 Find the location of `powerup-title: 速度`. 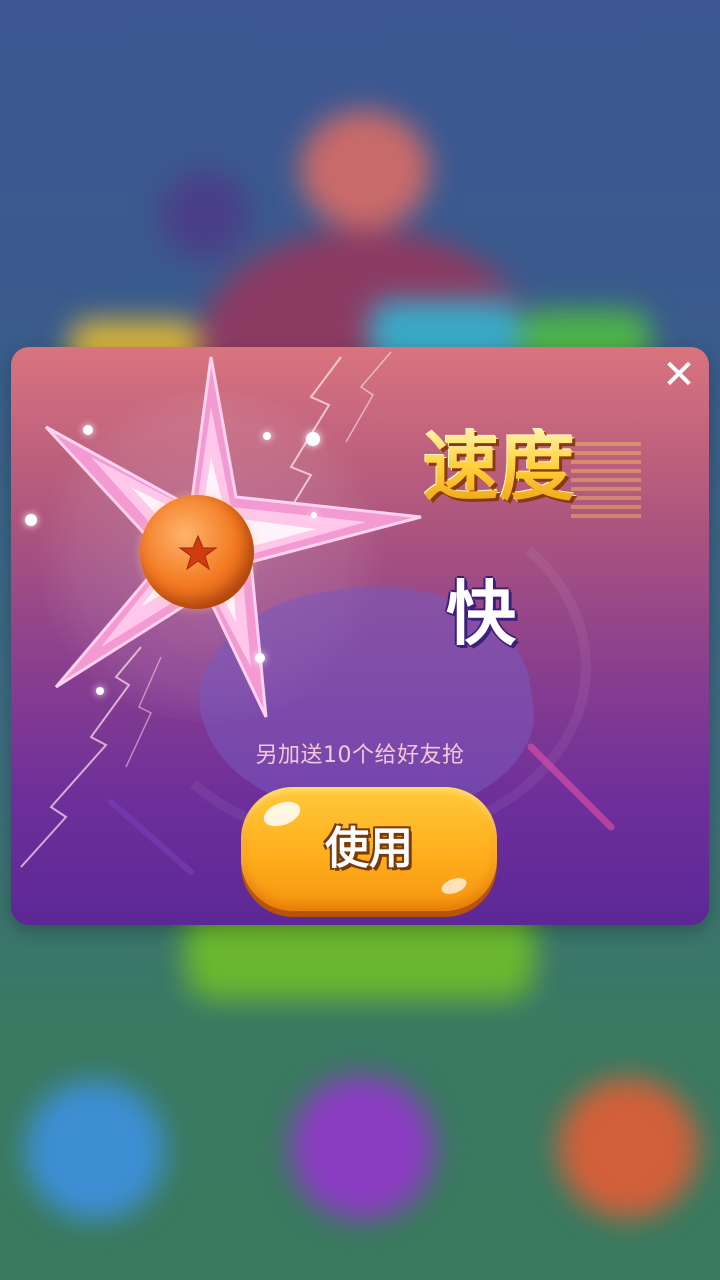

powerup-title: 速度 is located at coordinates (499, 467).